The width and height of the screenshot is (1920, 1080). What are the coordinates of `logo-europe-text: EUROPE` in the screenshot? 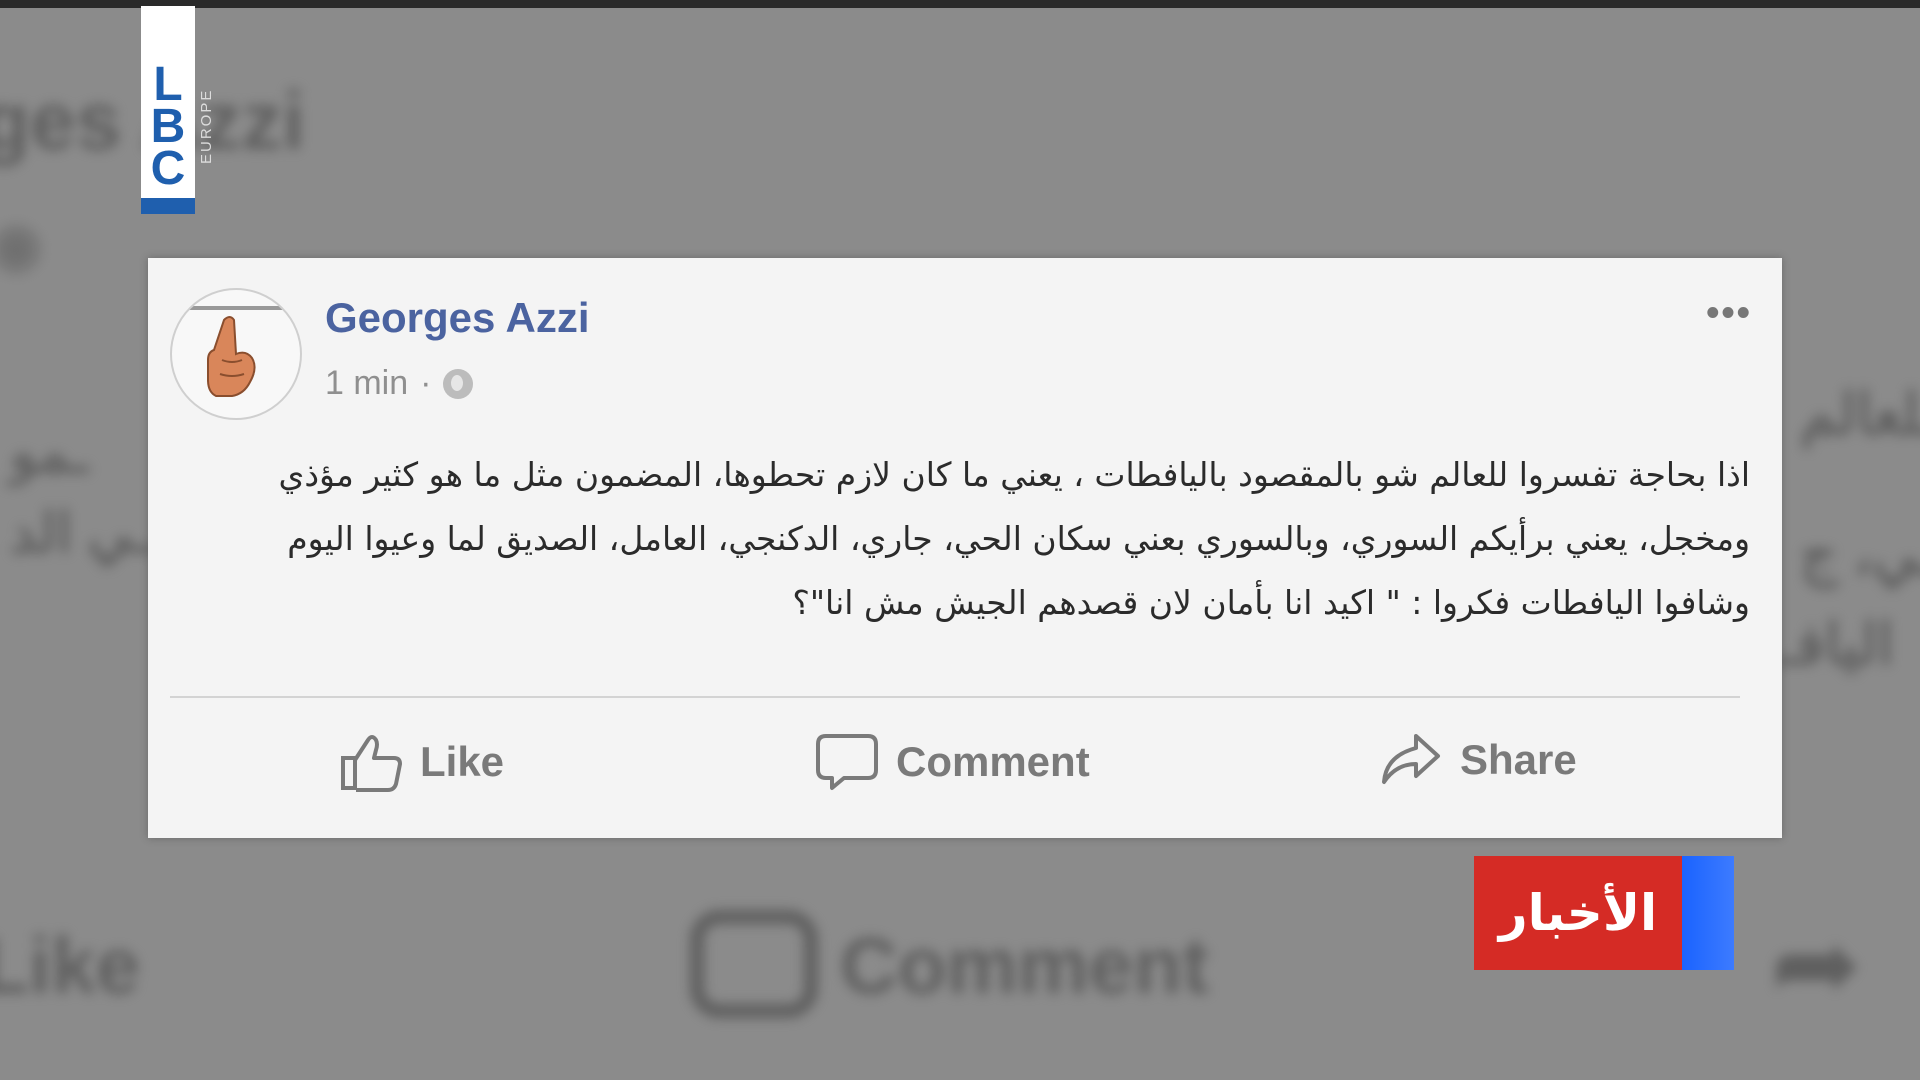 It's located at (206, 126).